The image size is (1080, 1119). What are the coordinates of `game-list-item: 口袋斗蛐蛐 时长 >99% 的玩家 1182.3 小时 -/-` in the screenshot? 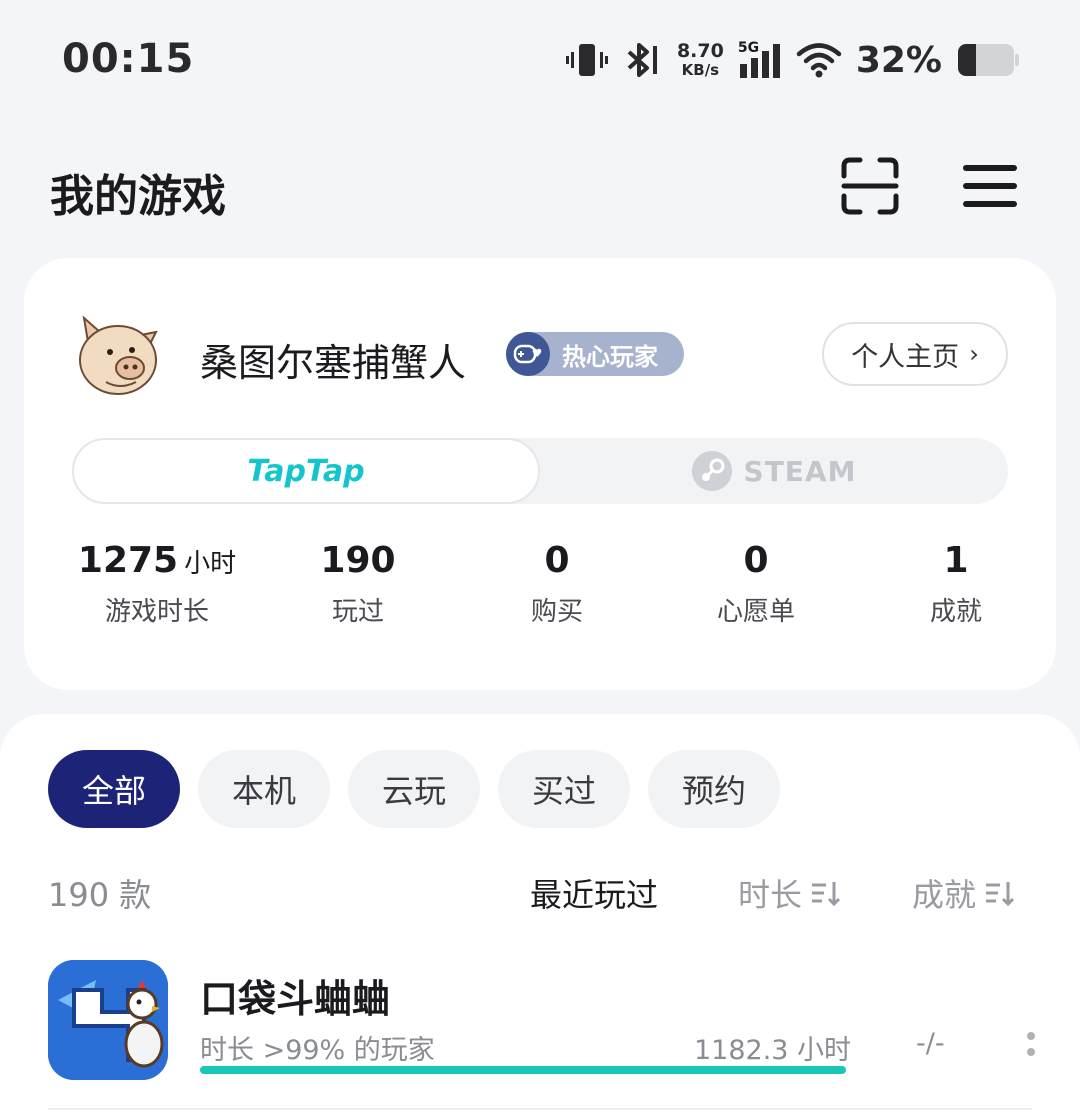 It's located at (548, 1025).